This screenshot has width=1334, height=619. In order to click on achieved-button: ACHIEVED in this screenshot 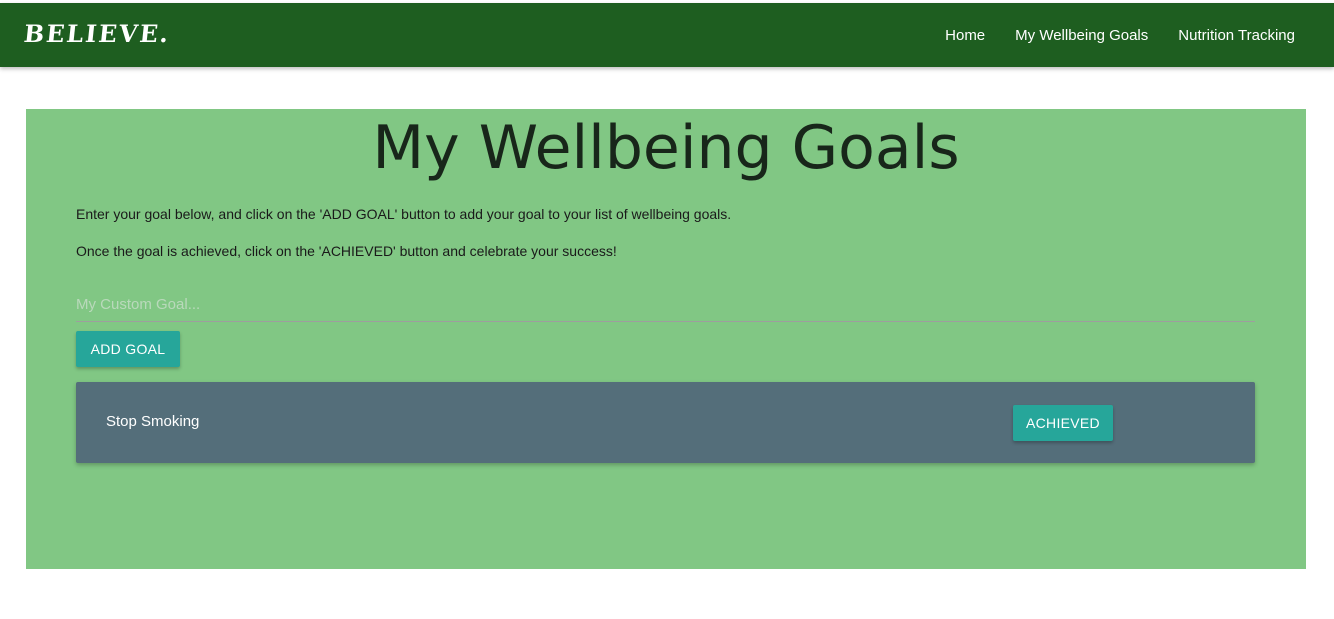, I will do `click(1063, 423)`.